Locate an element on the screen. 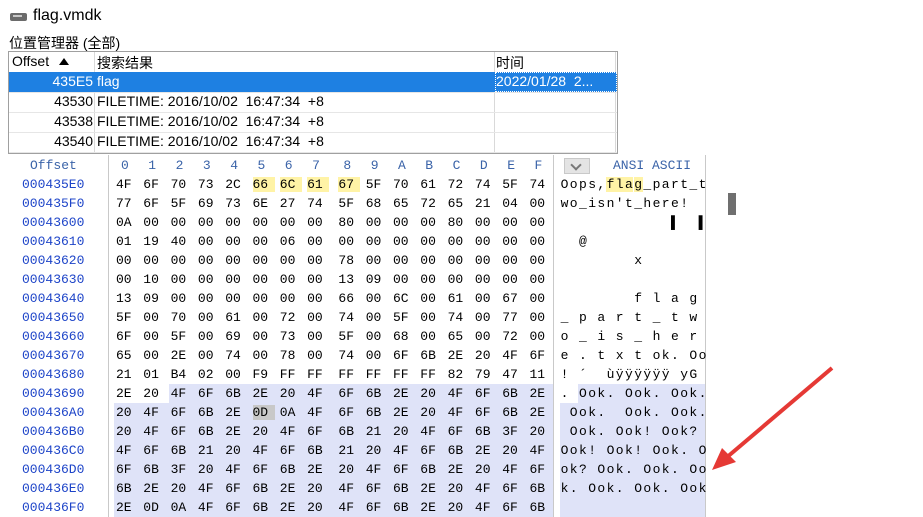  hex-byte: 21 is located at coordinates (209, 450).